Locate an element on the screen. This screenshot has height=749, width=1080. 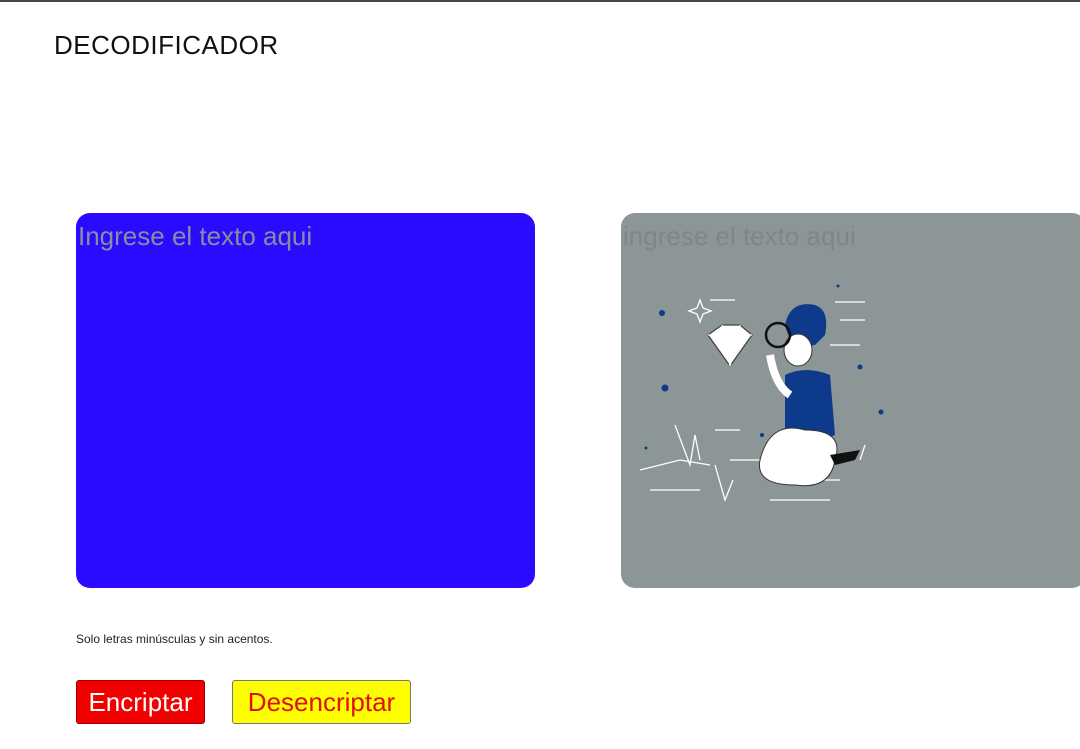
top-border is located at coordinates (540, 1).